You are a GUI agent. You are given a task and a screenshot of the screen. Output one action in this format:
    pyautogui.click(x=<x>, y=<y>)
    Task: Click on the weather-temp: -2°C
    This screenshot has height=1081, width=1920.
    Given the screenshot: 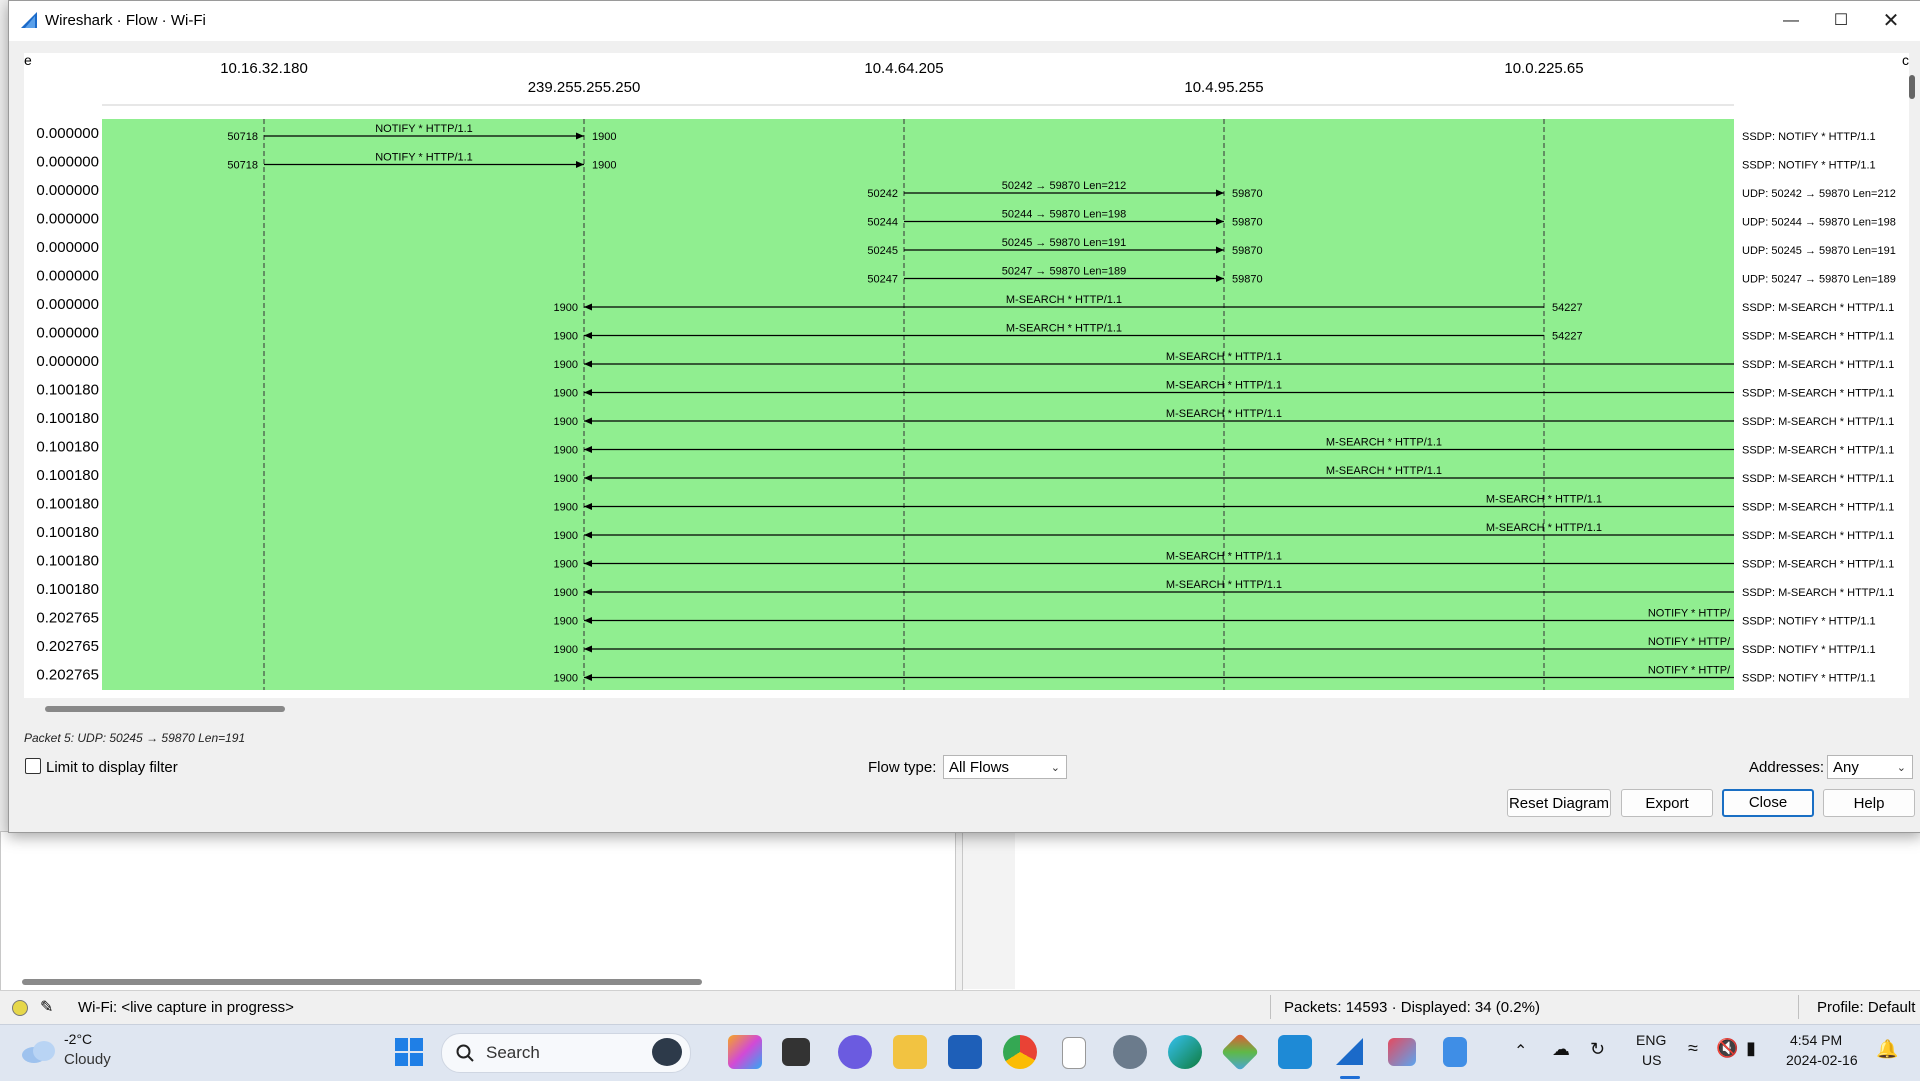 What is the action you would take?
    pyautogui.click(x=78, y=1039)
    